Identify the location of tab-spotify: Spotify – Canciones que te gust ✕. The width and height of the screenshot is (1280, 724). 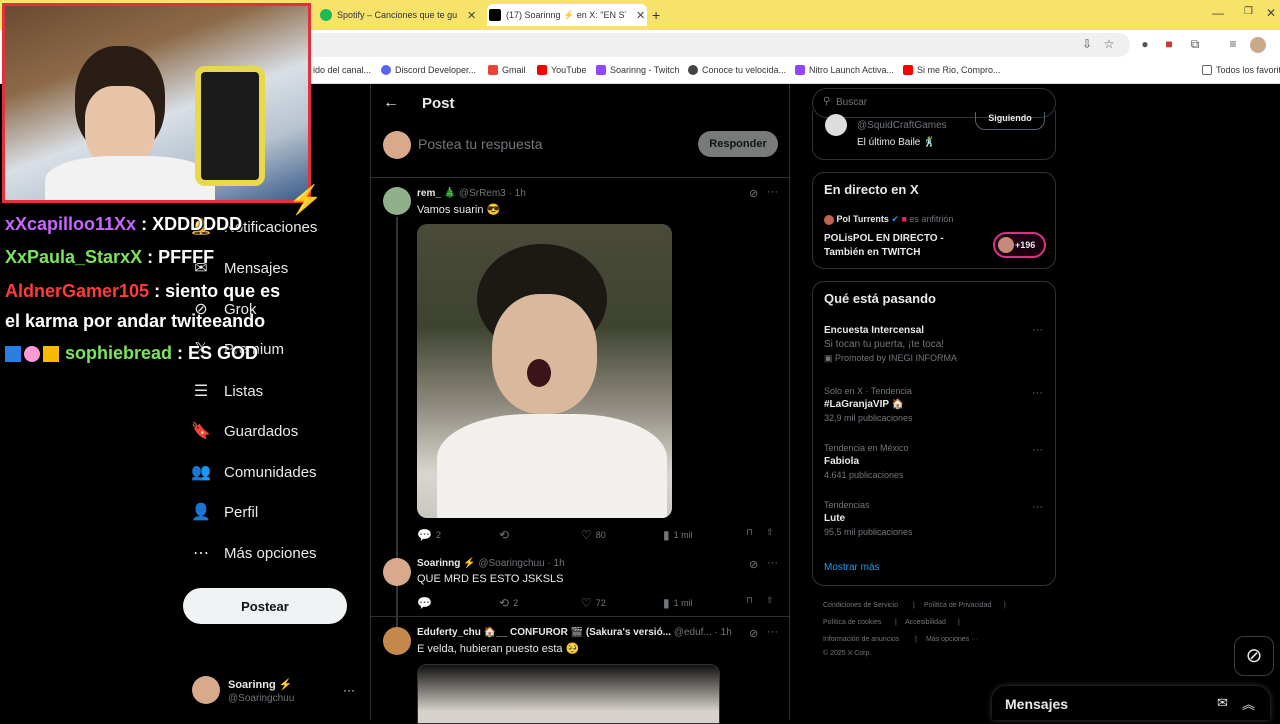
(400, 15).